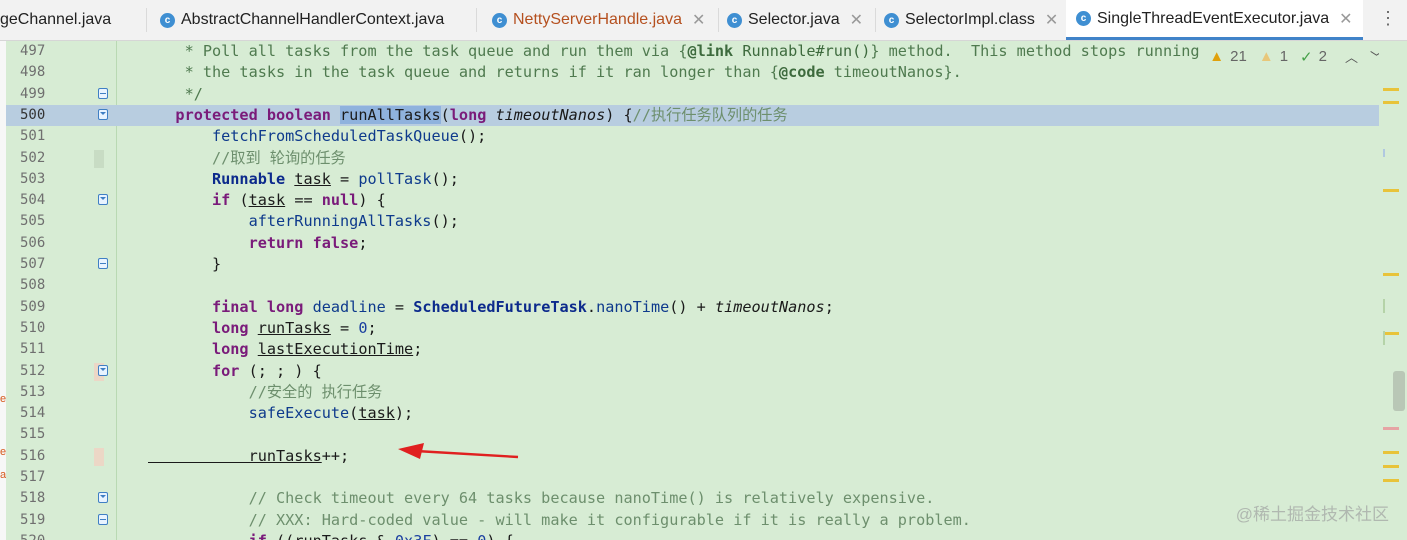  Describe the element at coordinates (40, 179) in the screenshot. I see `line-number: 503` at that location.